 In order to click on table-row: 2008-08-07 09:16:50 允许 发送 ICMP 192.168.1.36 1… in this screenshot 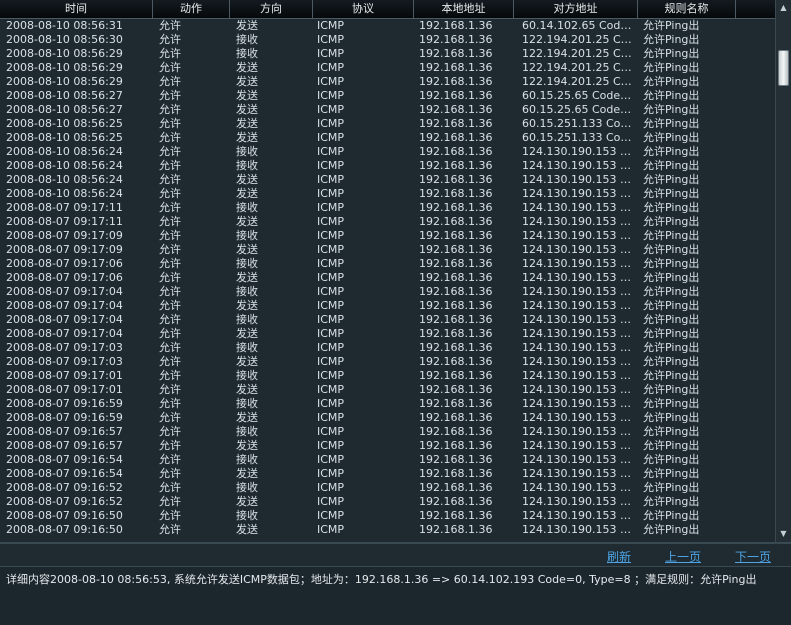, I will do `click(387, 530)`.